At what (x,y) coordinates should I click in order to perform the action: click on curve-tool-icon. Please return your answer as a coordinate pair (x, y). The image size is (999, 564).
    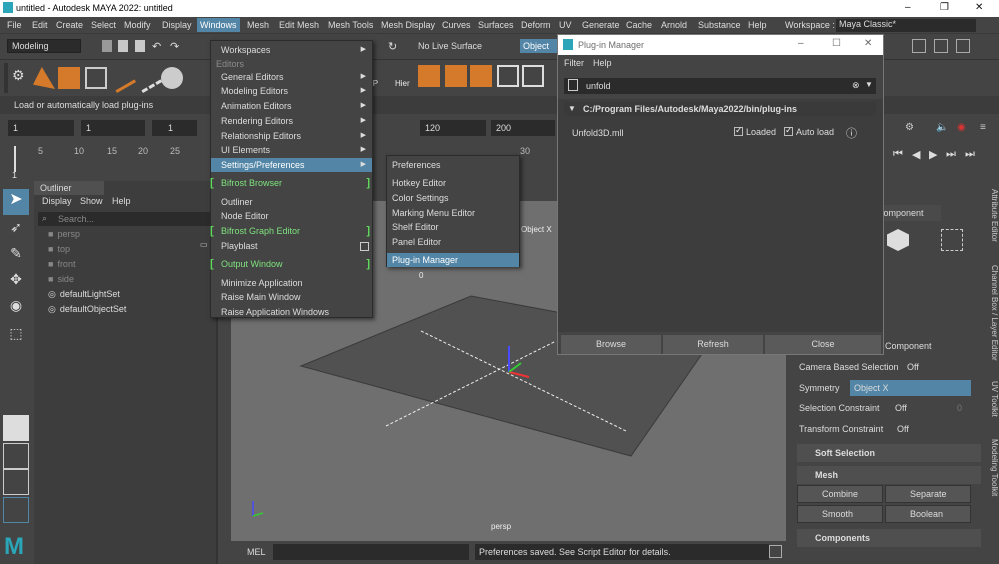
    Looking at the image, I should click on (44, 78).